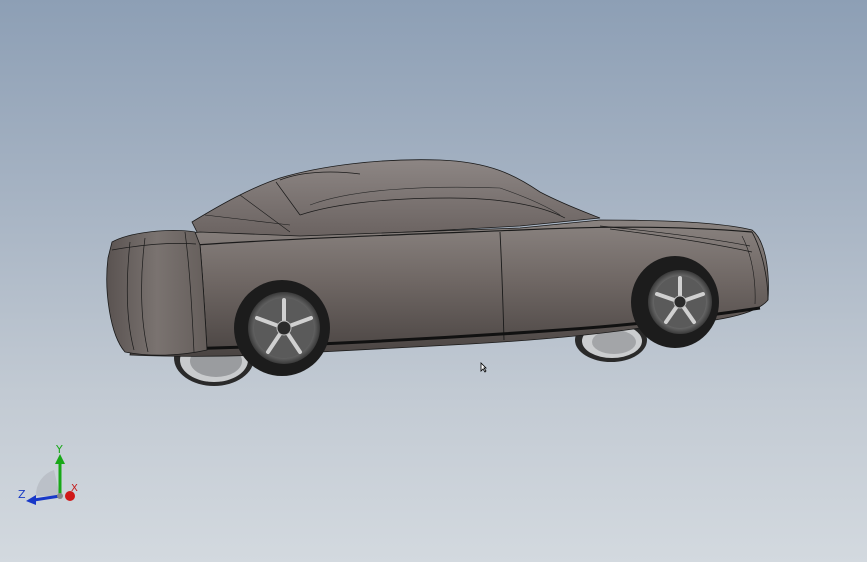 This screenshot has width=867, height=562. I want to click on x-axis-label: X, so click(74, 488).